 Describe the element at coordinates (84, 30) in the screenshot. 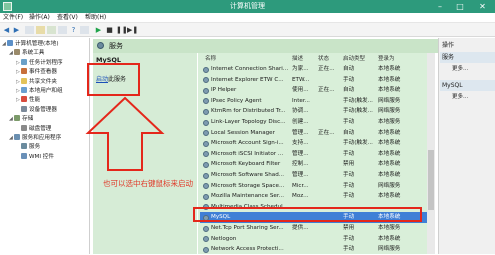

I see `view-icon` at that location.